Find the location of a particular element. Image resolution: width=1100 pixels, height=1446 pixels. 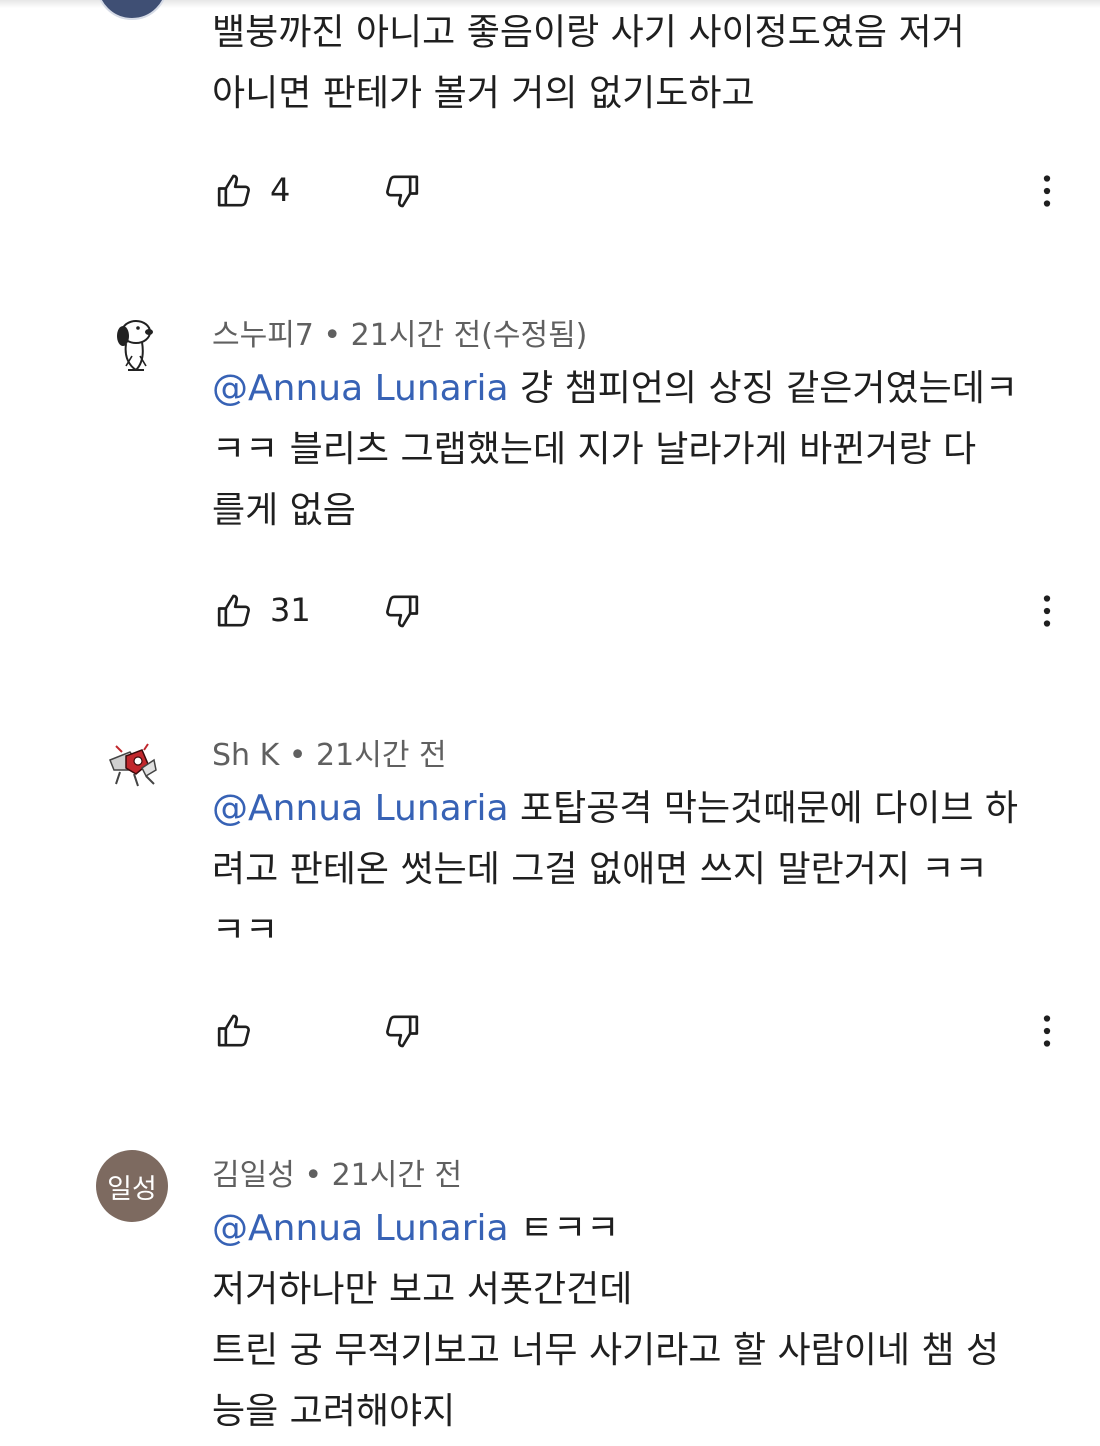

comment-meta: 스누피7 • 21시간 전(수정됨) is located at coordinates (399, 332).